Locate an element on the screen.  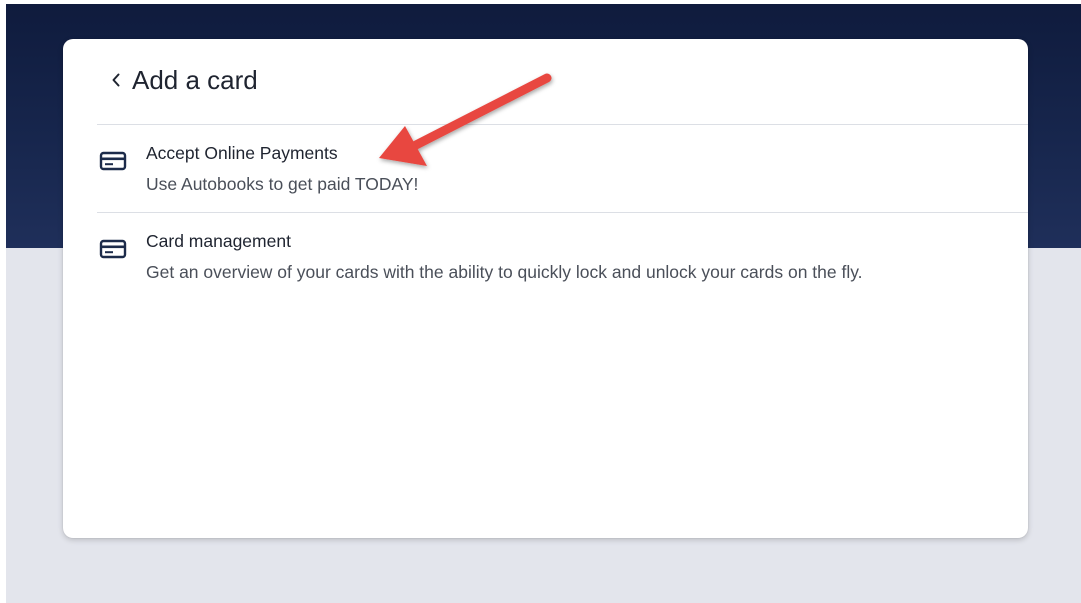
panel-header: Add a card is located at coordinates (545, 82).